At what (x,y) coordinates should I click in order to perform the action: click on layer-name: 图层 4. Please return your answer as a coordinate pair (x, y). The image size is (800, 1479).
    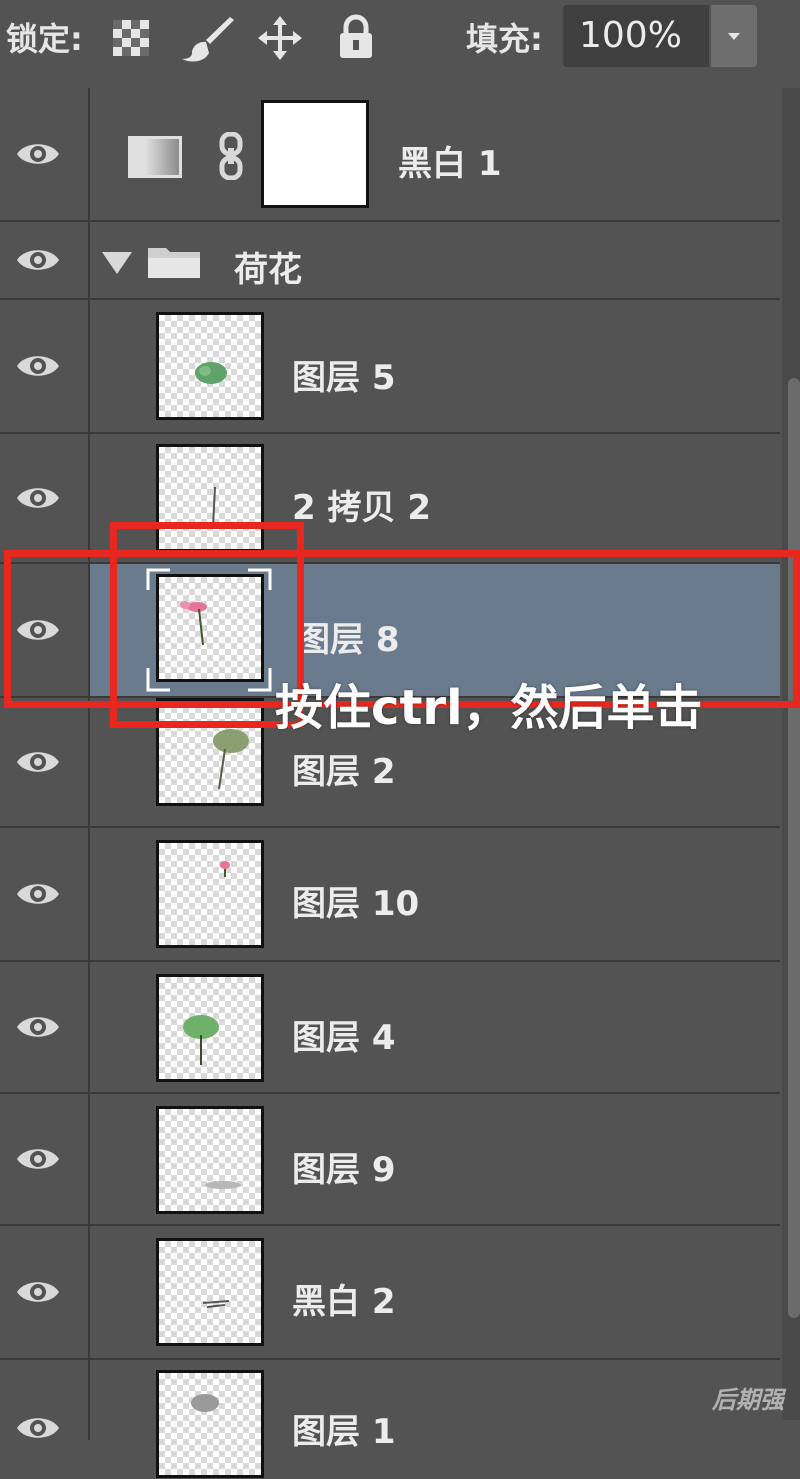
    Looking at the image, I should click on (344, 1038).